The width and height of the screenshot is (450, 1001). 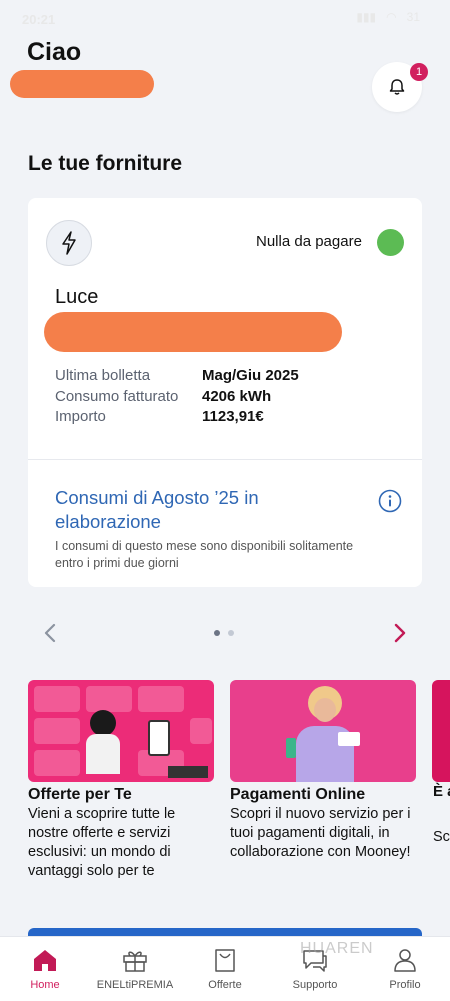 I want to click on info-row-last-bill: Ultima bolletta Mag/Giu 2025, so click(x=177, y=376).